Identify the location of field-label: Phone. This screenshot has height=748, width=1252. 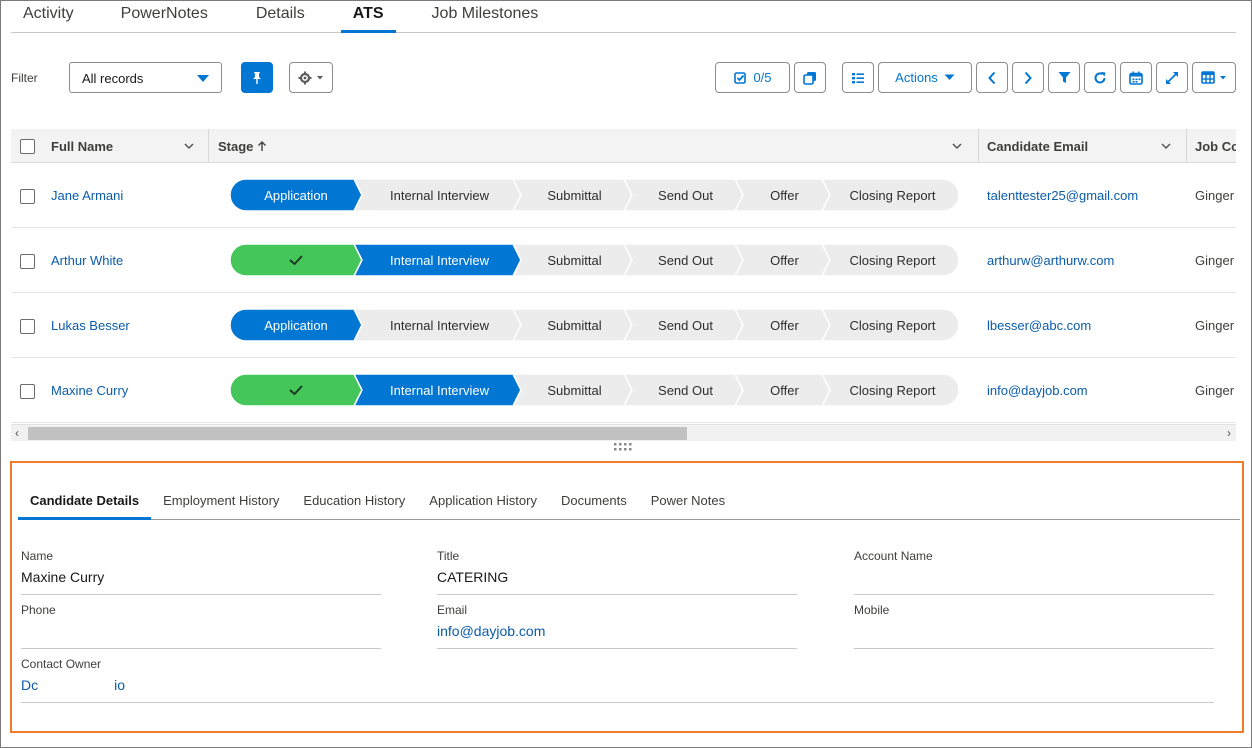
(38, 610).